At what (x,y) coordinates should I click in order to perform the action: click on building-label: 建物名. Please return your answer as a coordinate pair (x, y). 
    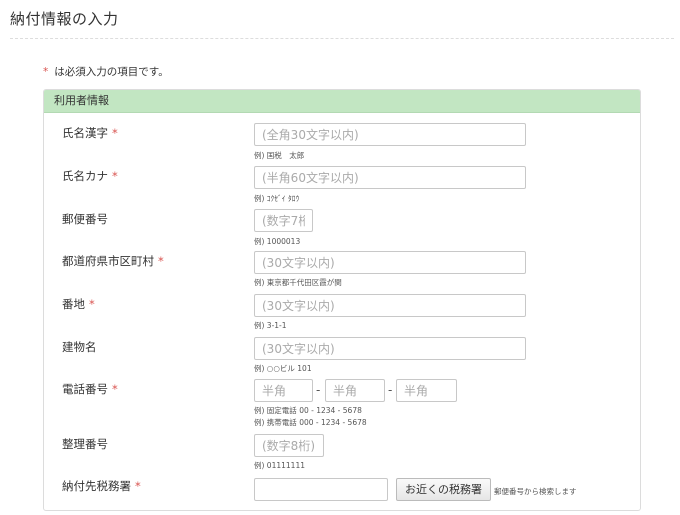
    Looking at the image, I should click on (79, 347).